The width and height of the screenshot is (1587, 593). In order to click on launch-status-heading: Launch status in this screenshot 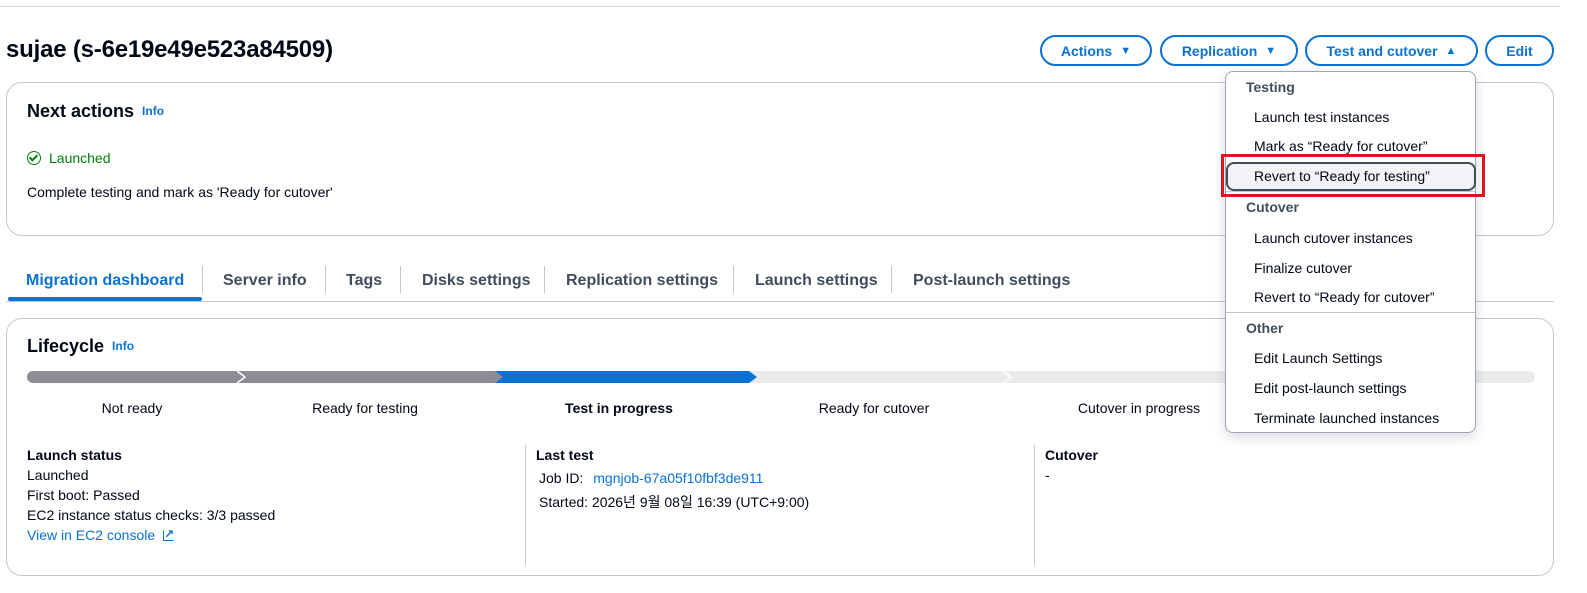, I will do `click(74, 455)`.